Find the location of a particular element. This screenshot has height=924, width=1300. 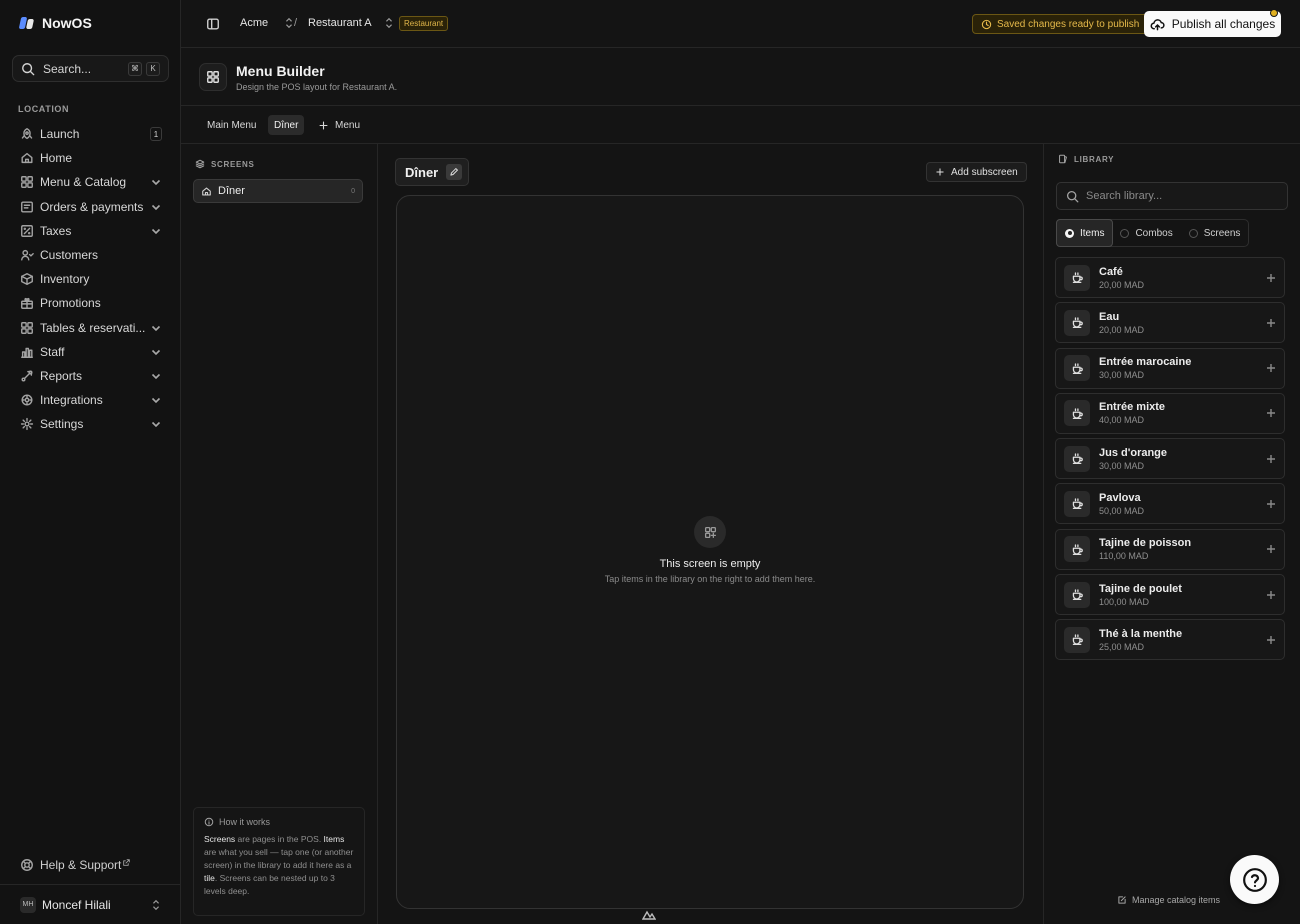

library-item: Tajine de poisson 110,00 MAD is located at coordinates (1170, 549).